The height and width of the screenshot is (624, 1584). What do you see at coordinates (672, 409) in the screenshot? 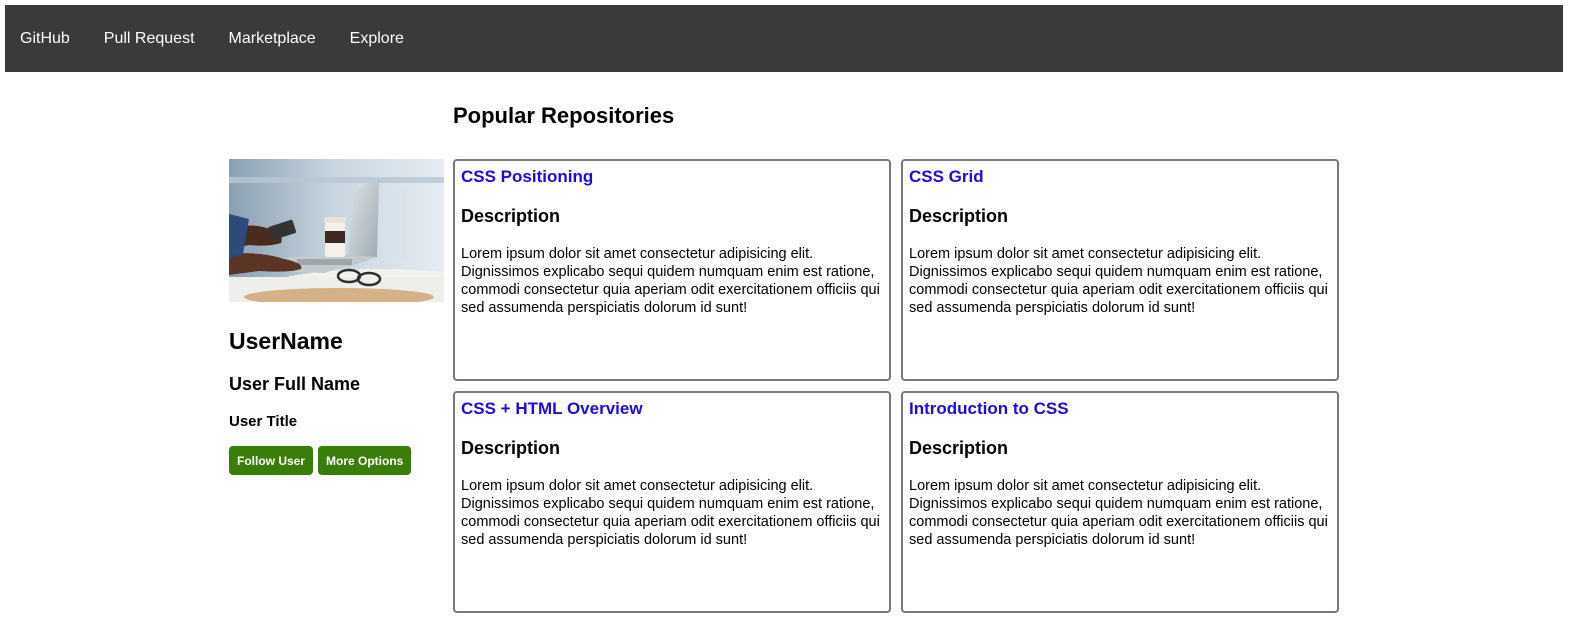
I see `repo-link: CSS + HTML Overview` at bounding box center [672, 409].